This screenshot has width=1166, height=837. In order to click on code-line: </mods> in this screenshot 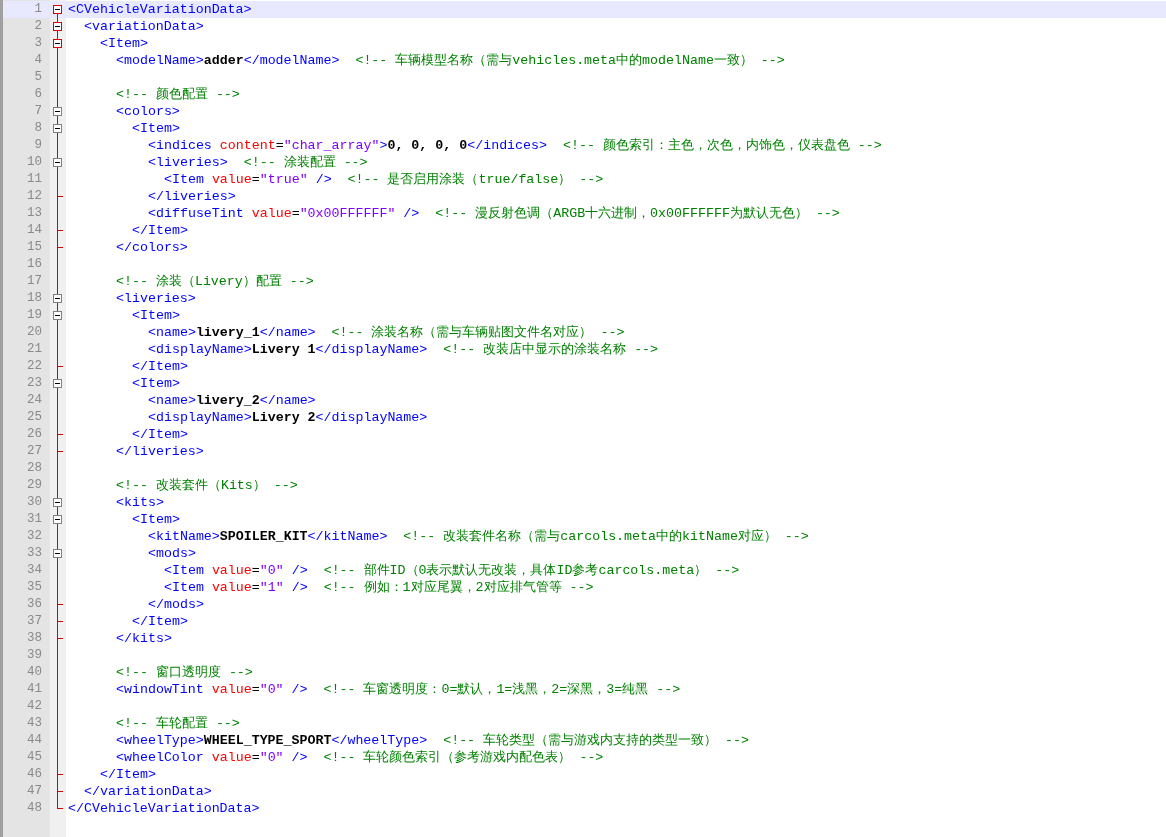, I will do `click(175, 604)`.